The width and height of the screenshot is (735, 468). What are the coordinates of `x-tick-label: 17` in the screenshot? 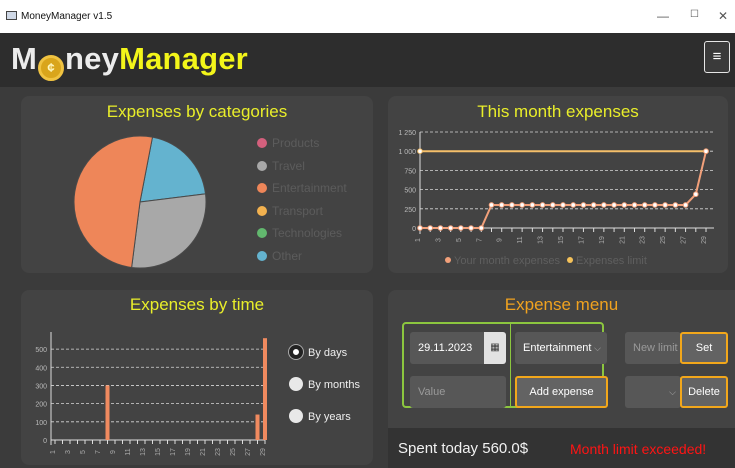 It's located at (173, 452).